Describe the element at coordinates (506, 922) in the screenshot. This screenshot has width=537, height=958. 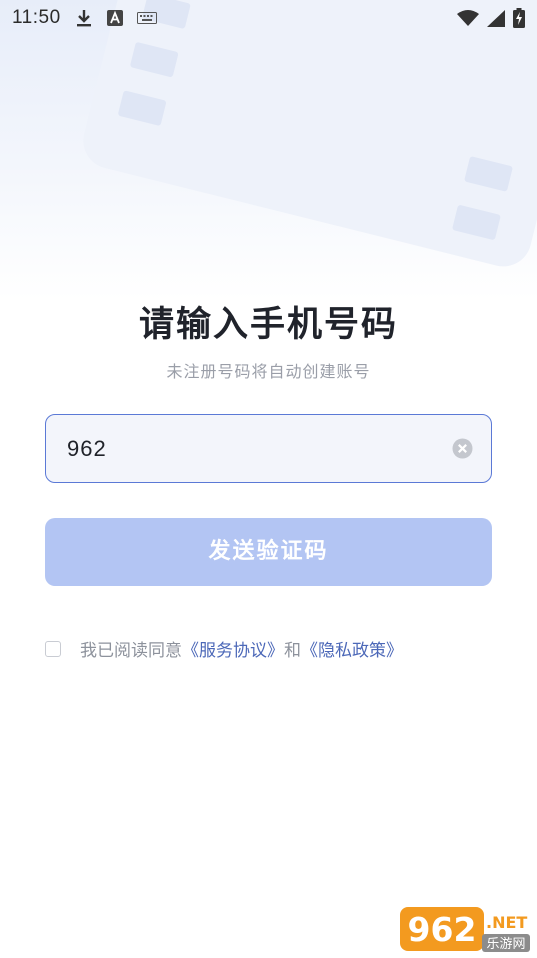
I see `watermark-suffix: .NET` at that location.